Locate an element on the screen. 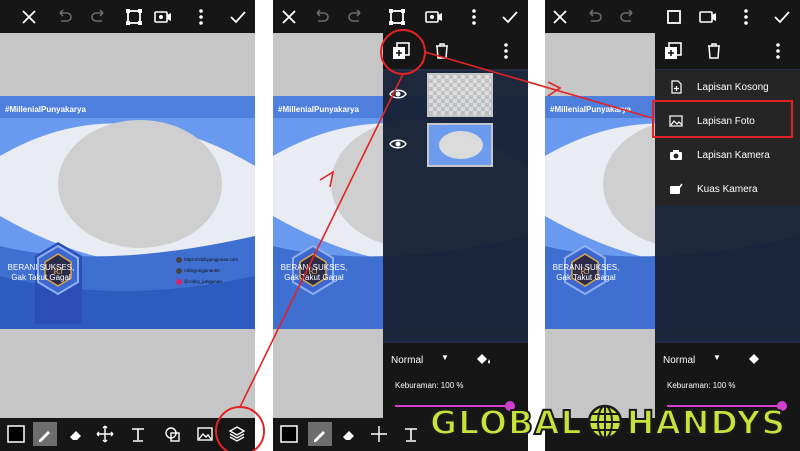 Image resolution: width=800 pixels, height=451 pixels. contact-web-text: https://robbyjungjunan.com is located at coordinates (211, 259).